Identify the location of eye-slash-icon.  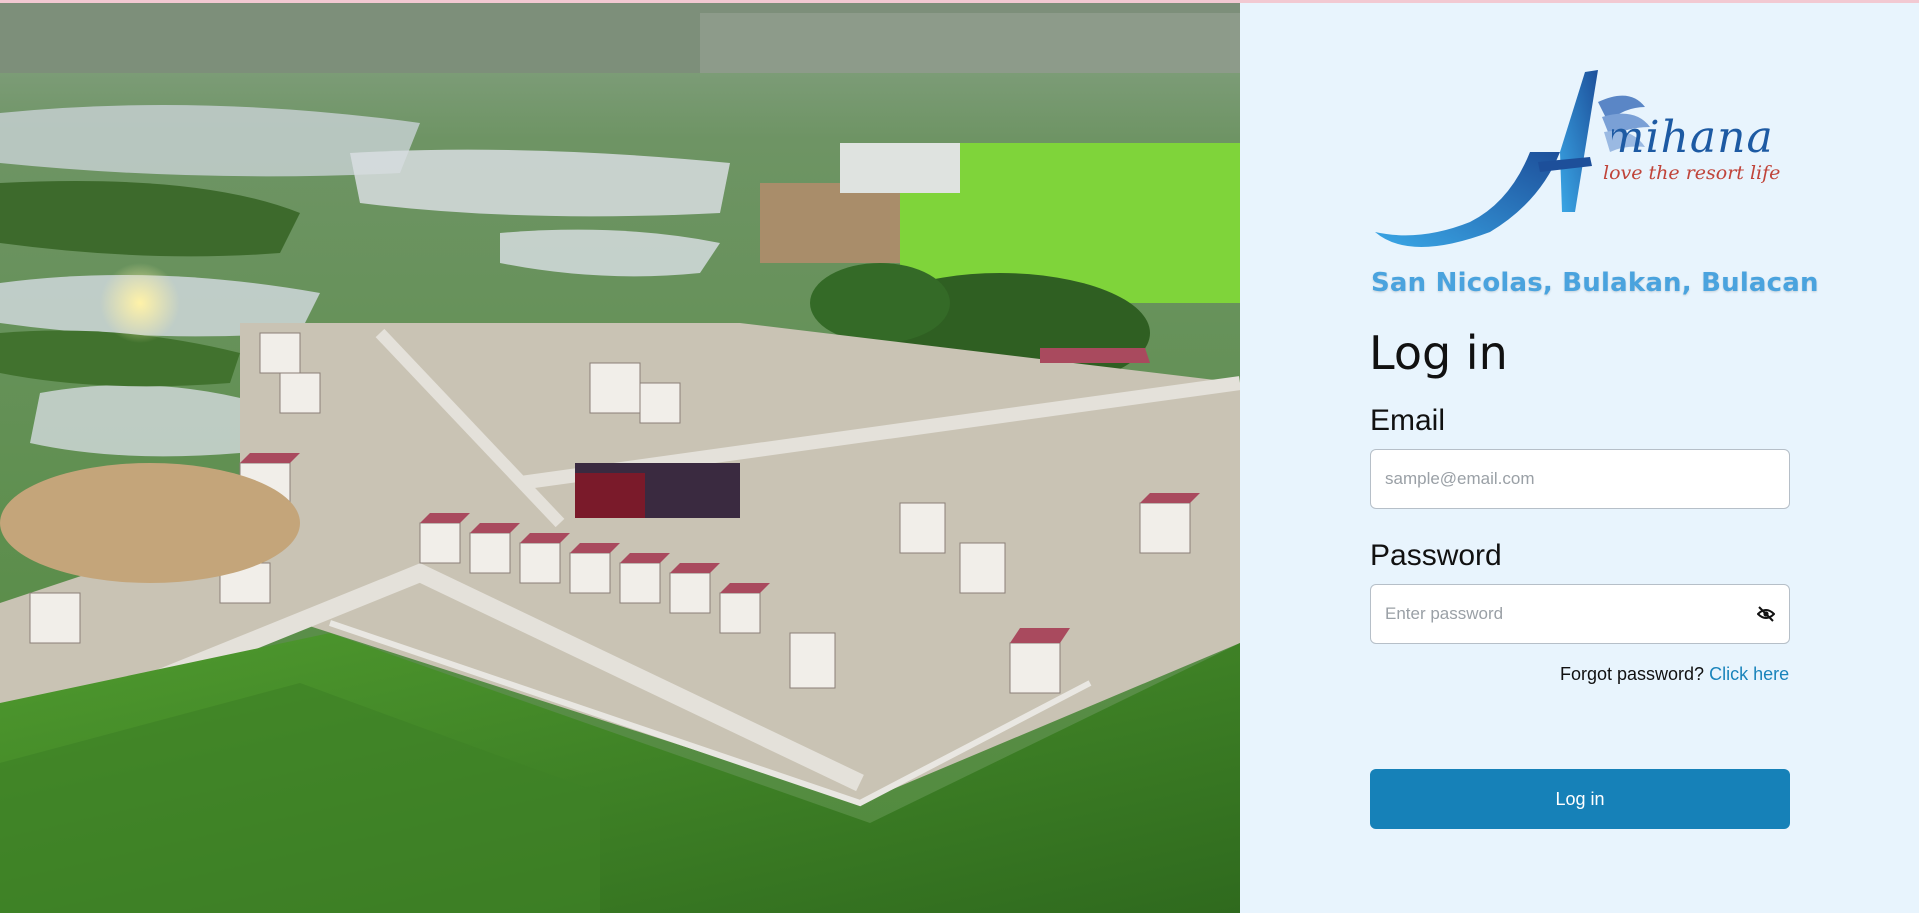
(1766, 614).